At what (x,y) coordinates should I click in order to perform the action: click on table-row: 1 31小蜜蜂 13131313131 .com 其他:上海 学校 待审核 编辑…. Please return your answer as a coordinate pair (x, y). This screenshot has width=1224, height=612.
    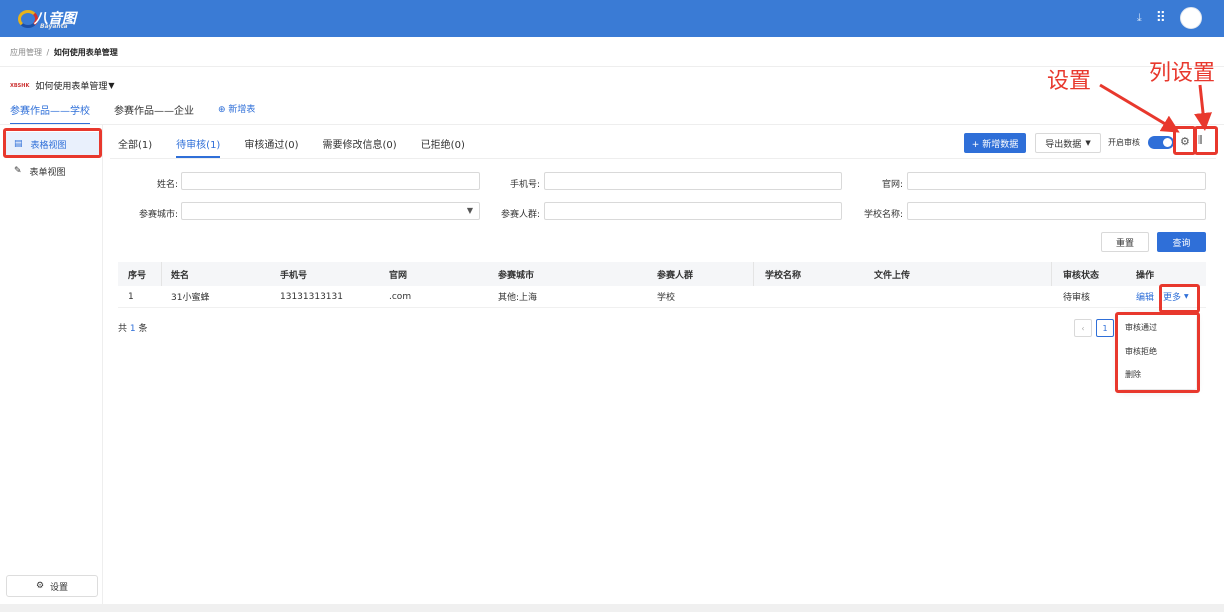
    Looking at the image, I should click on (662, 297).